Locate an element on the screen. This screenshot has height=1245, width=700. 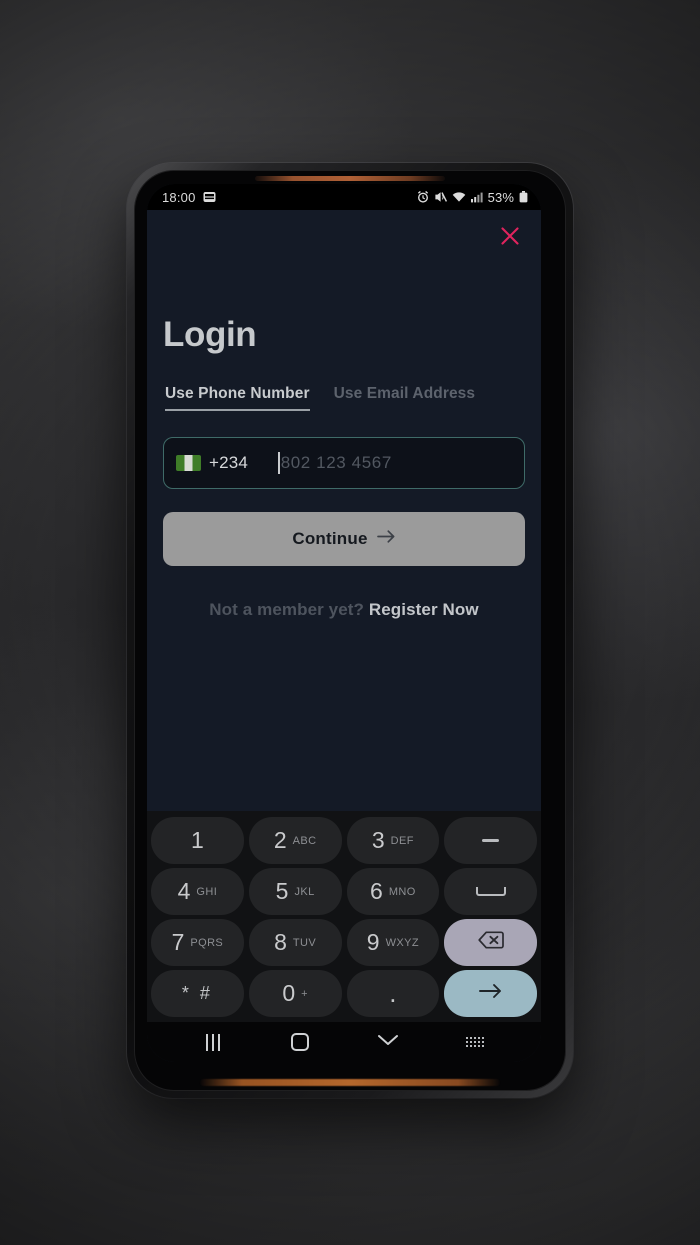
arrow-right-enter-icon is located at coordinates (491, 993).